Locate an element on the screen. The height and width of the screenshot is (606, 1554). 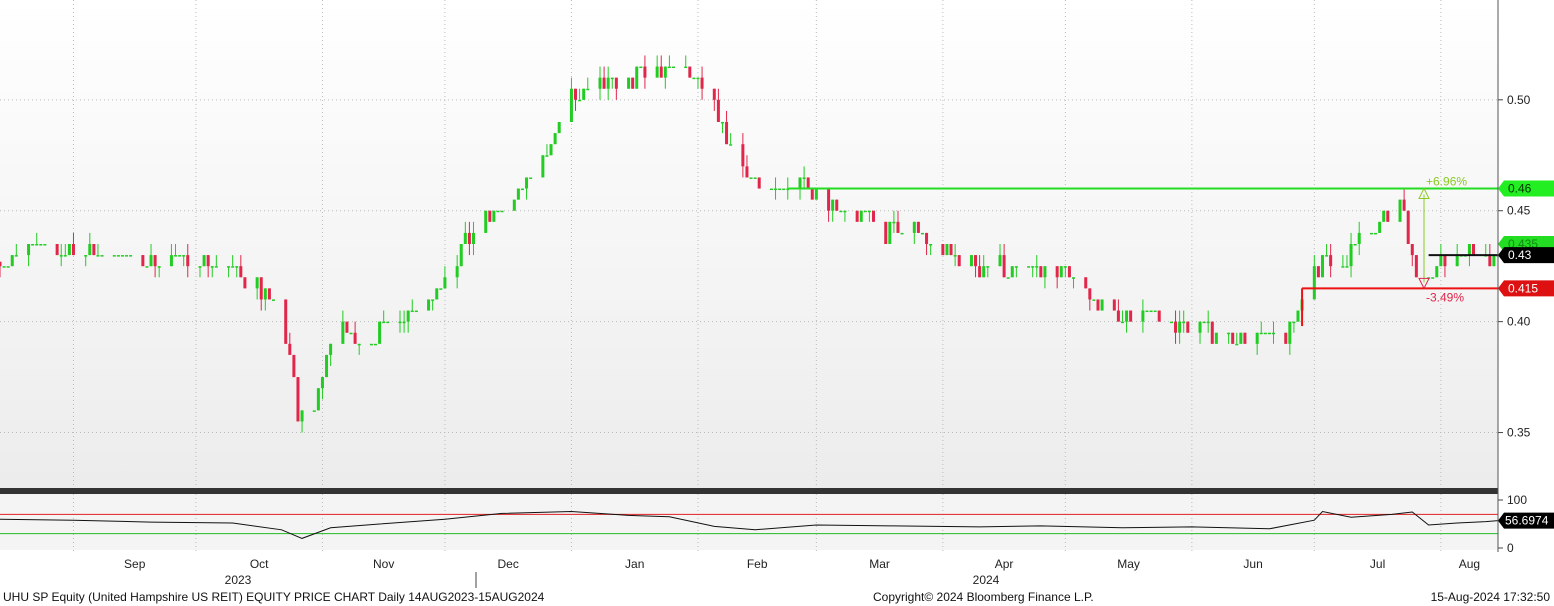
year-label: 2024 is located at coordinates (986, 580).